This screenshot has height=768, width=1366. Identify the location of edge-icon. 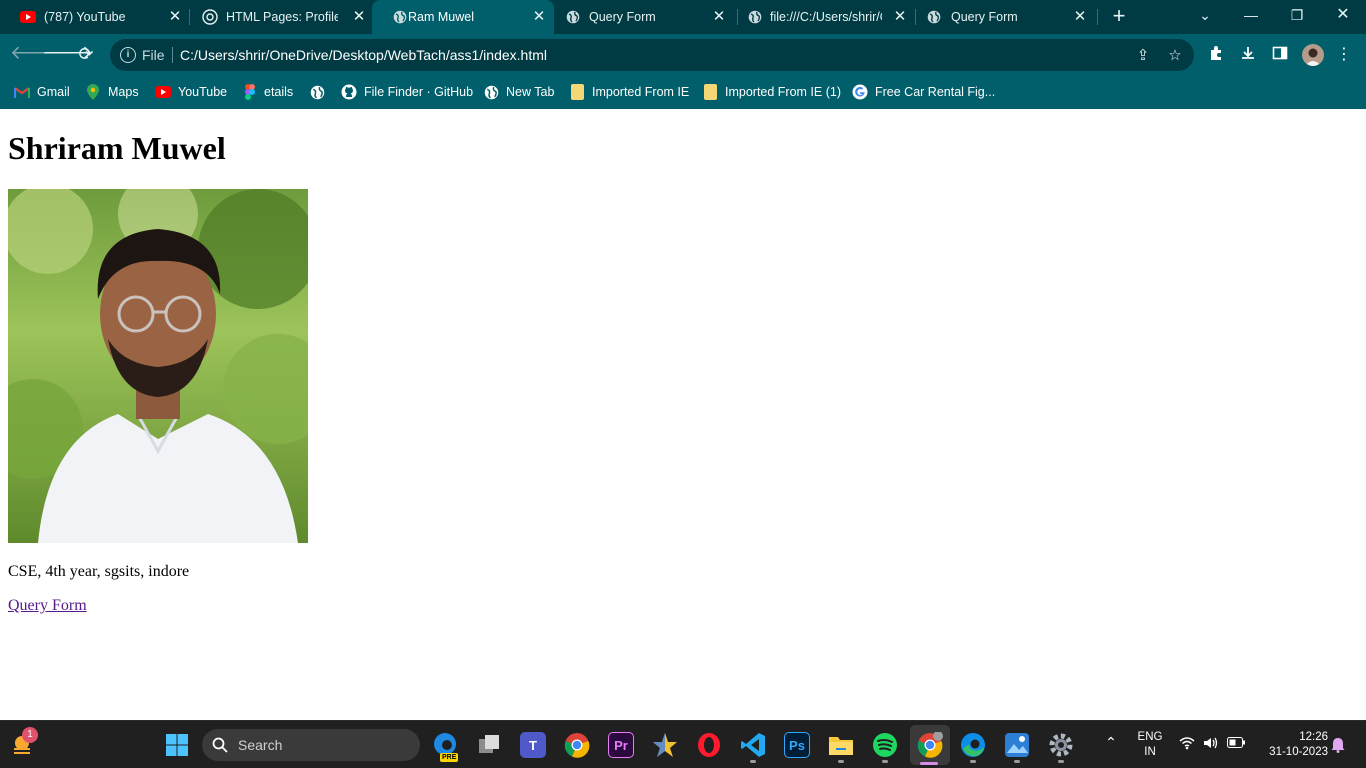
(973, 745).